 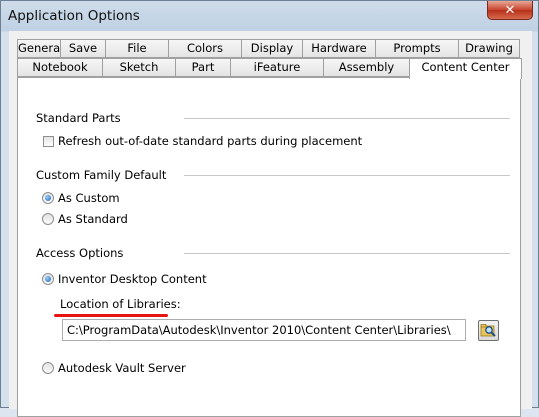 I want to click on custom-family-heading: Custom Family Default, so click(x=101, y=175).